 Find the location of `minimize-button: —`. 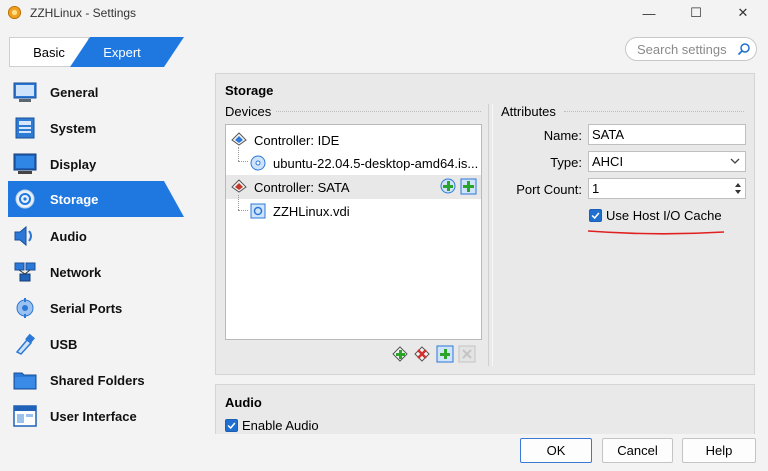

minimize-button: — is located at coordinates (649, 13).